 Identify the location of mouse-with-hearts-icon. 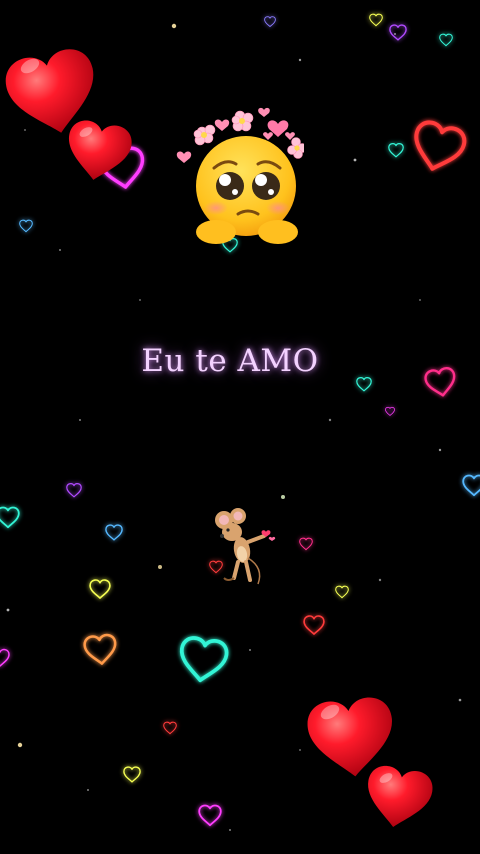
(245, 546).